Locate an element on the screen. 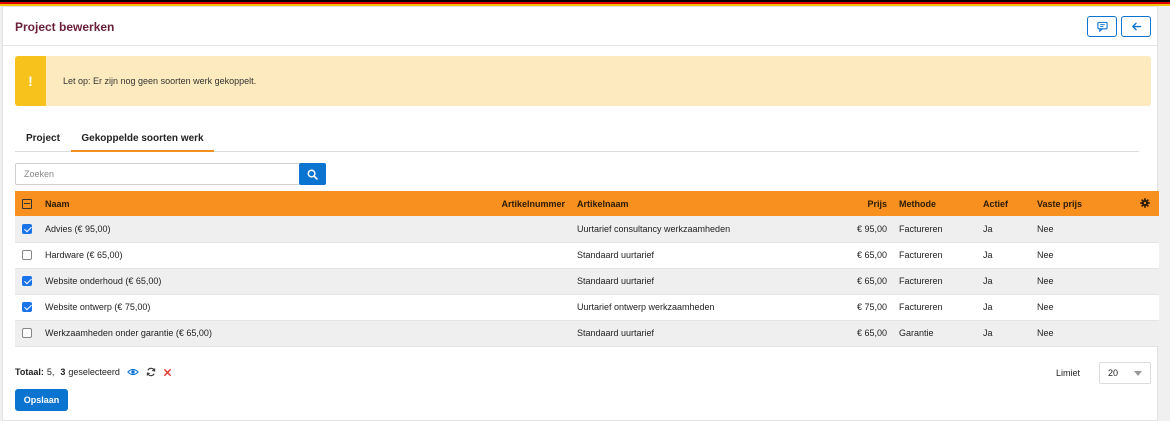  search-icon is located at coordinates (312, 174).